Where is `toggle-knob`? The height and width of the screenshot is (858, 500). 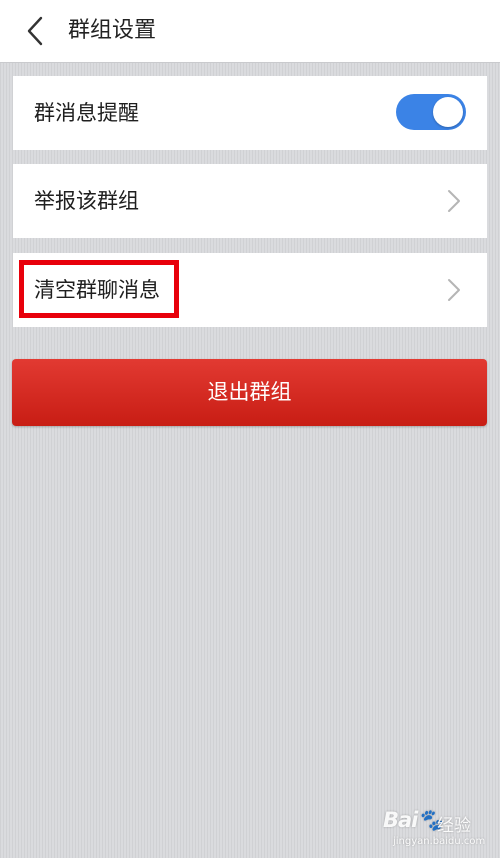 toggle-knob is located at coordinates (448, 112).